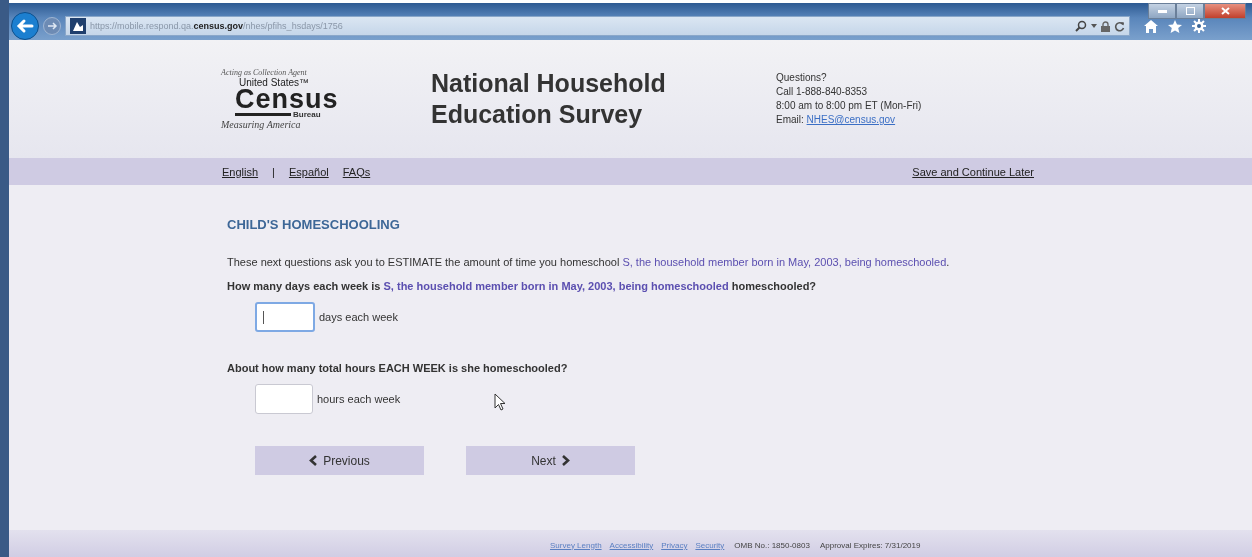 The width and height of the screenshot is (1252, 557). I want to click on site-title: Education Survey, so click(537, 114).